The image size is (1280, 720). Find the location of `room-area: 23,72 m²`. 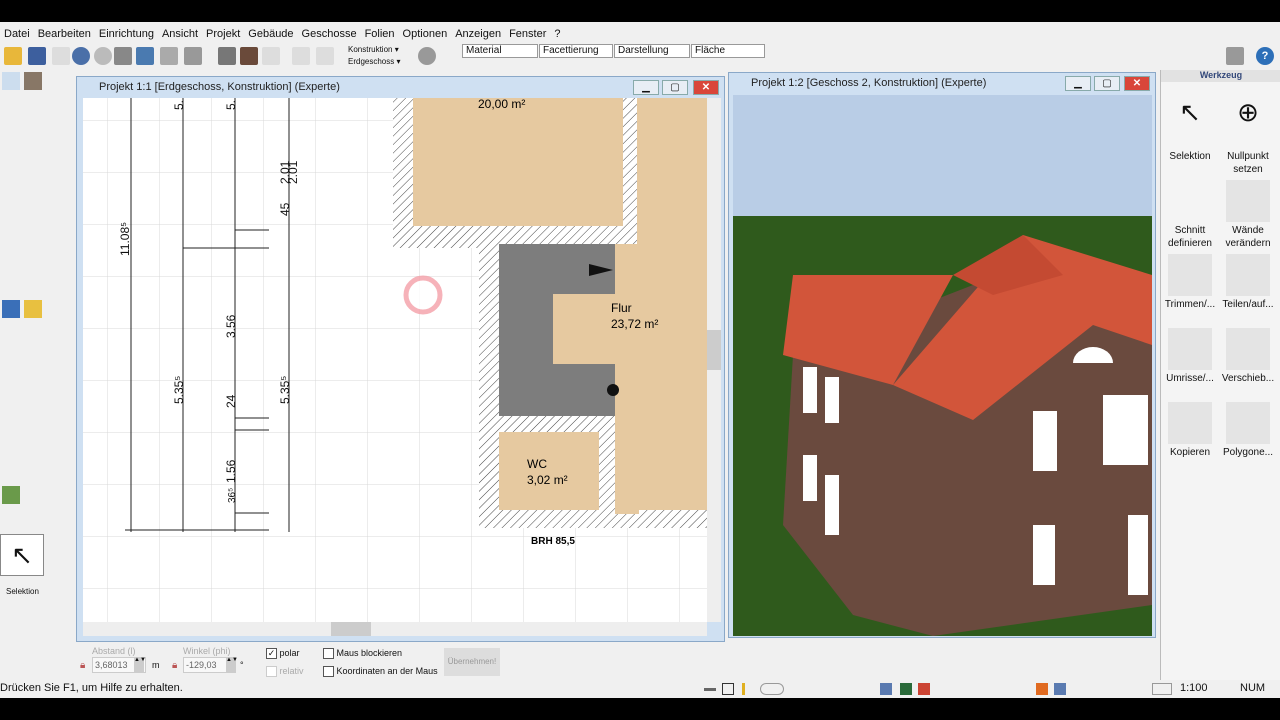

room-area: 23,72 m² is located at coordinates (634, 324).